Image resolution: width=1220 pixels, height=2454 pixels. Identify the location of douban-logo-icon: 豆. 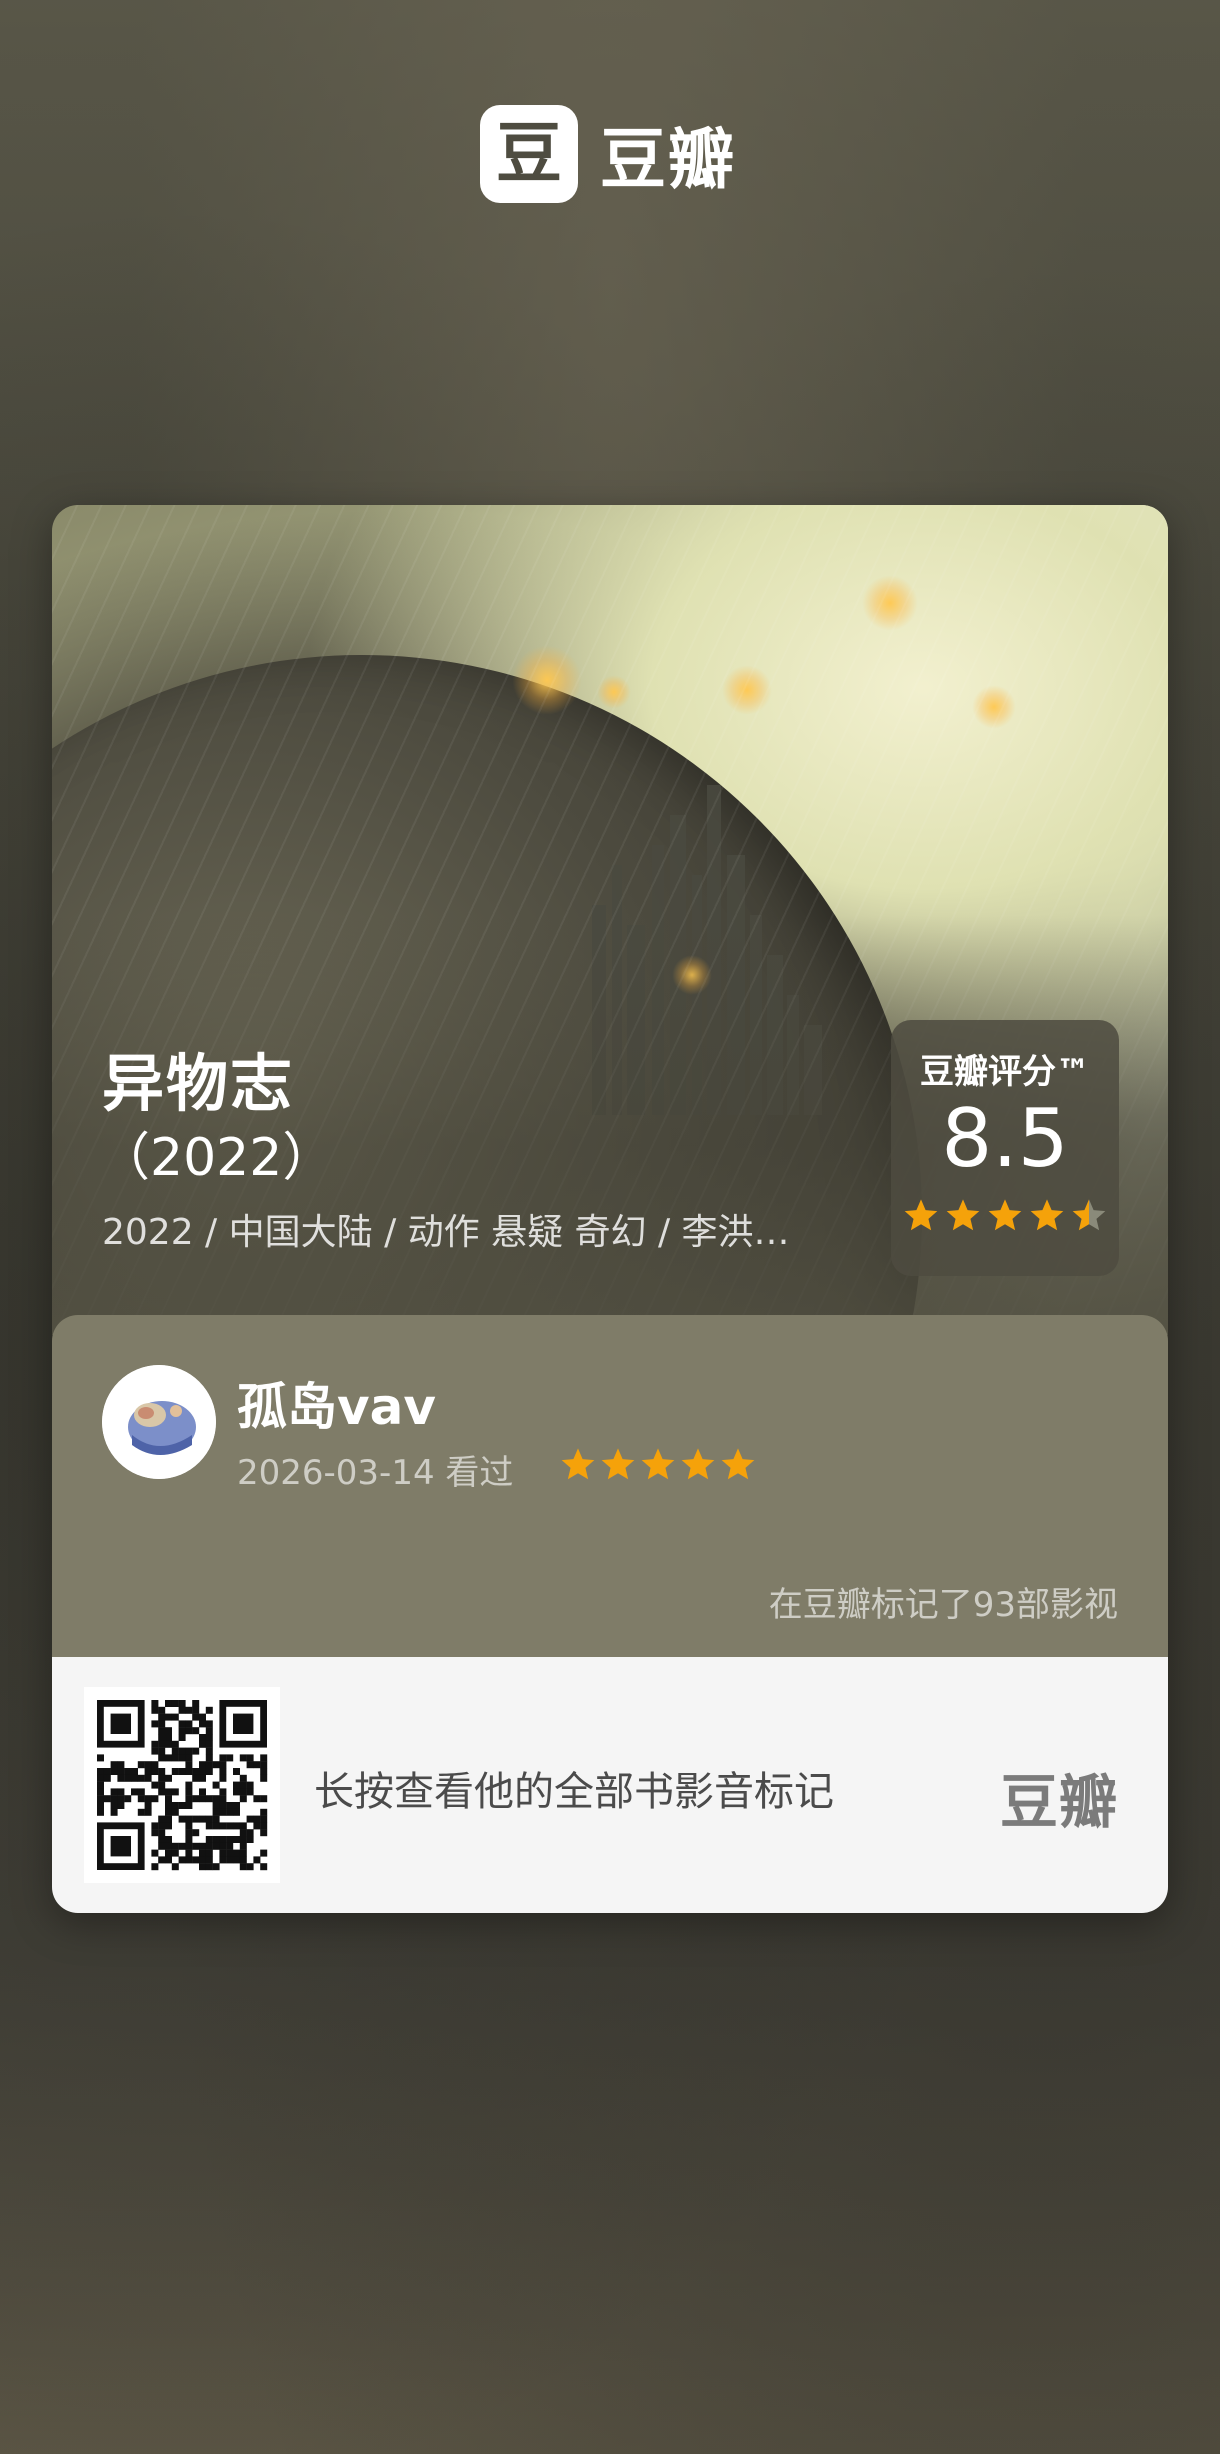
(529, 154).